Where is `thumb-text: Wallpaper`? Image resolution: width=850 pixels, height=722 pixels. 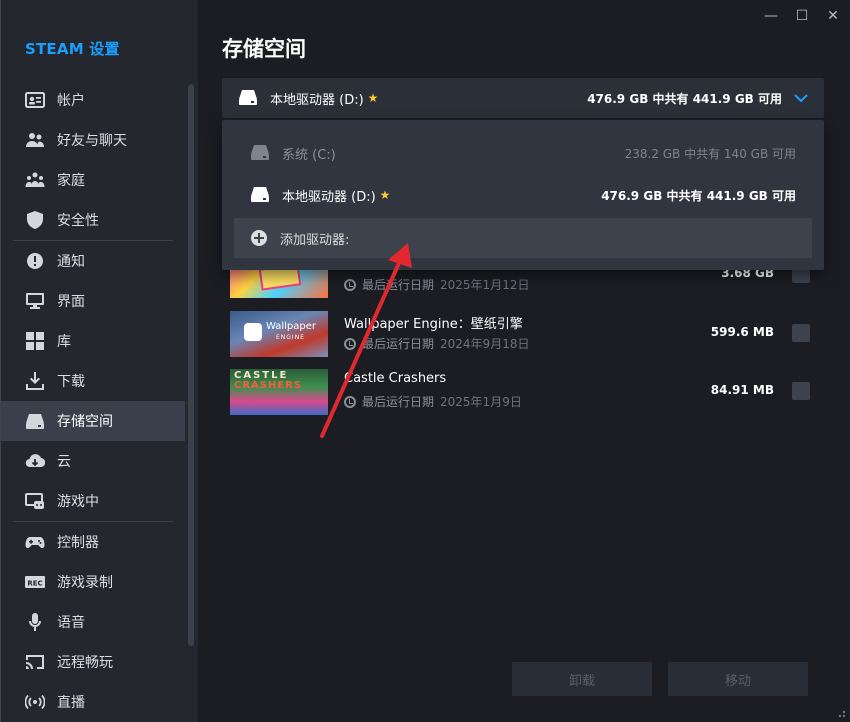 thumb-text: Wallpaper is located at coordinates (291, 326).